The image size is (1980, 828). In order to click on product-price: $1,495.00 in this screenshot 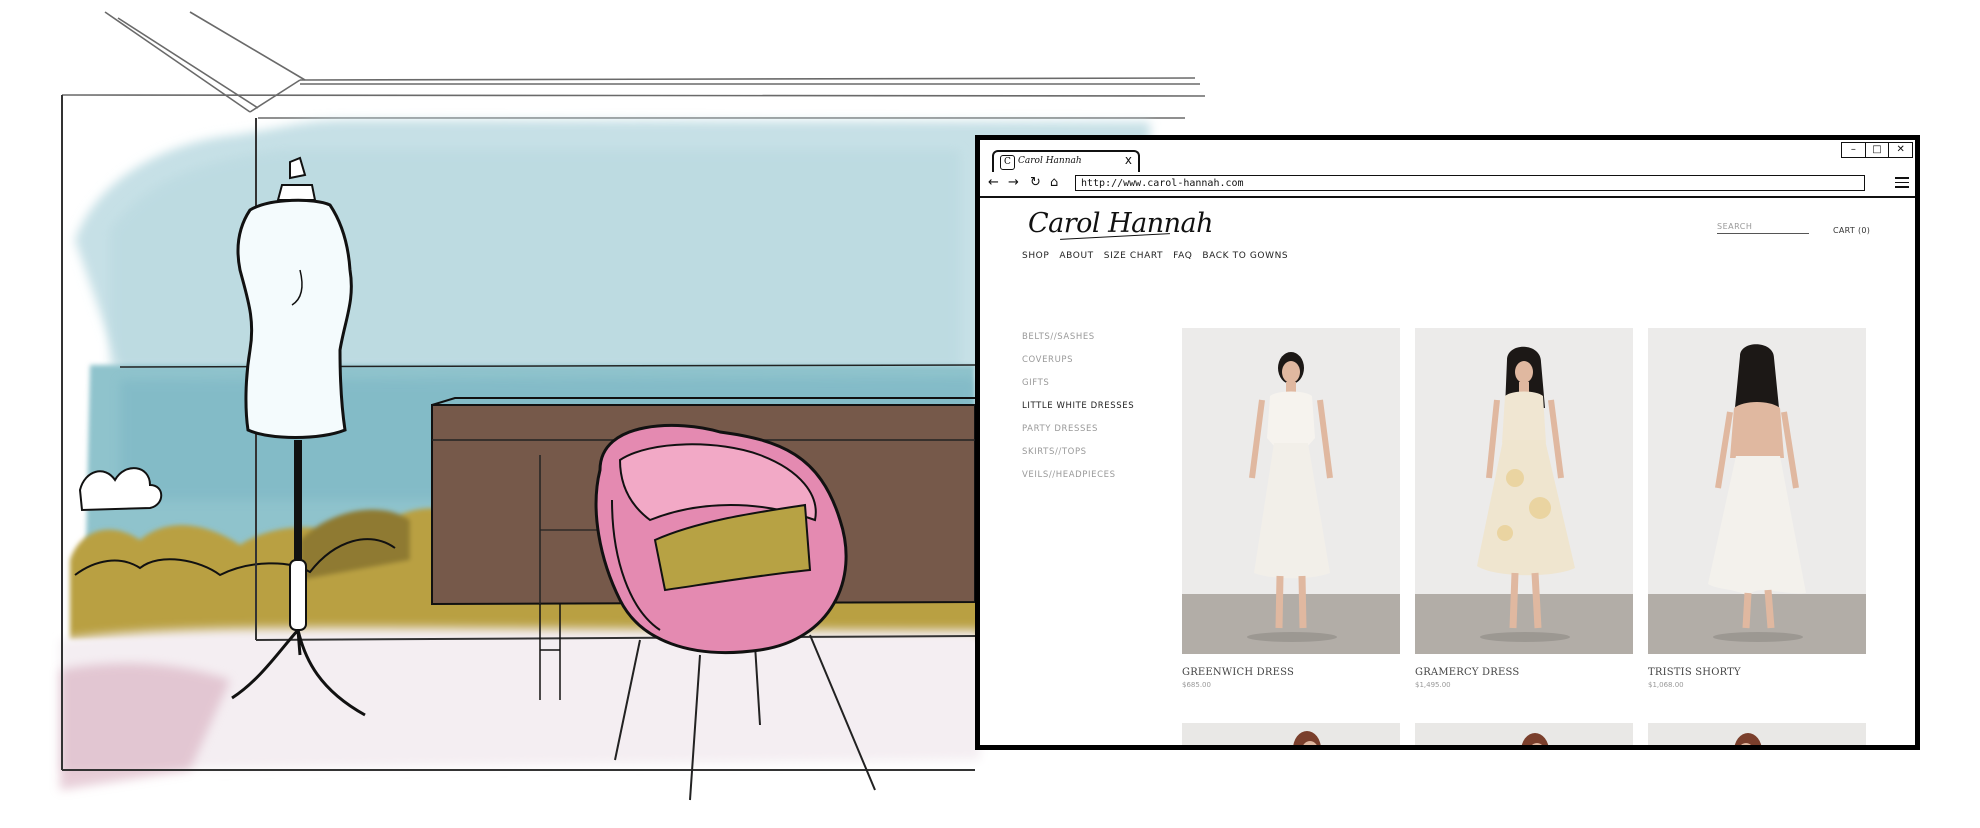, I will do `click(1433, 685)`.